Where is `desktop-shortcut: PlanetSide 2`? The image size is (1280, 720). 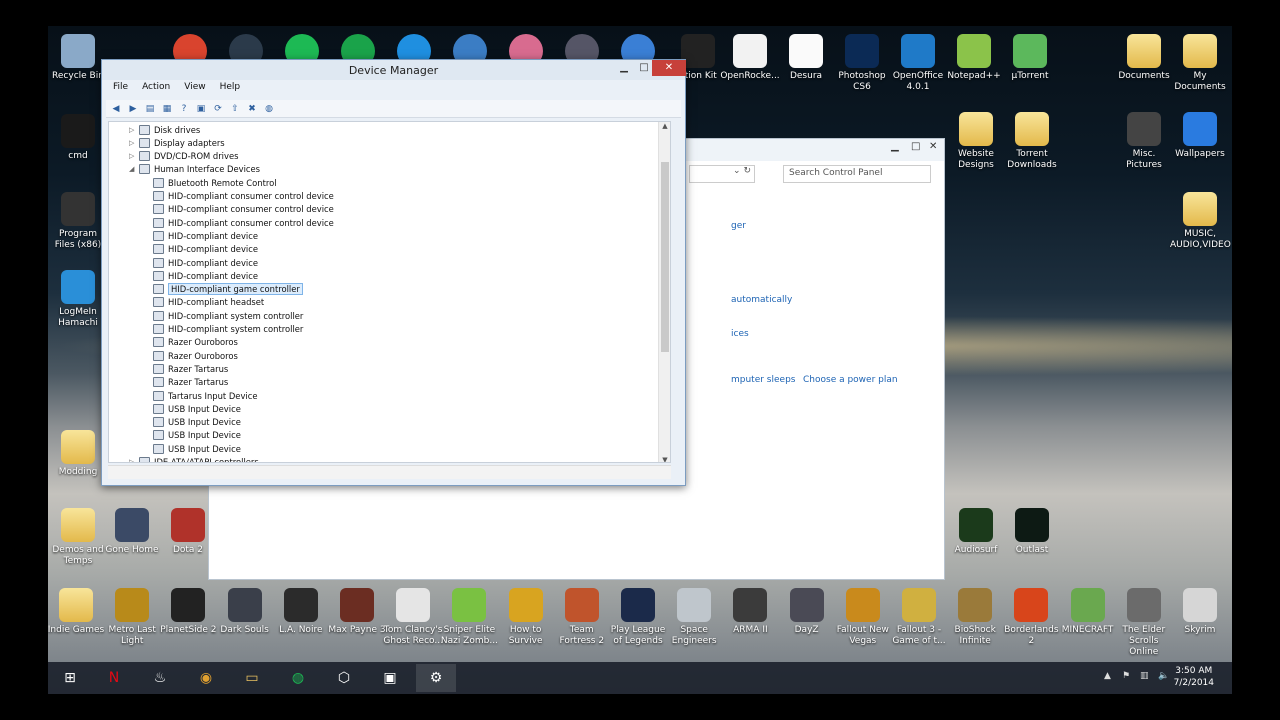
desktop-shortcut: PlanetSide 2 is located at coordinates (188, 612).